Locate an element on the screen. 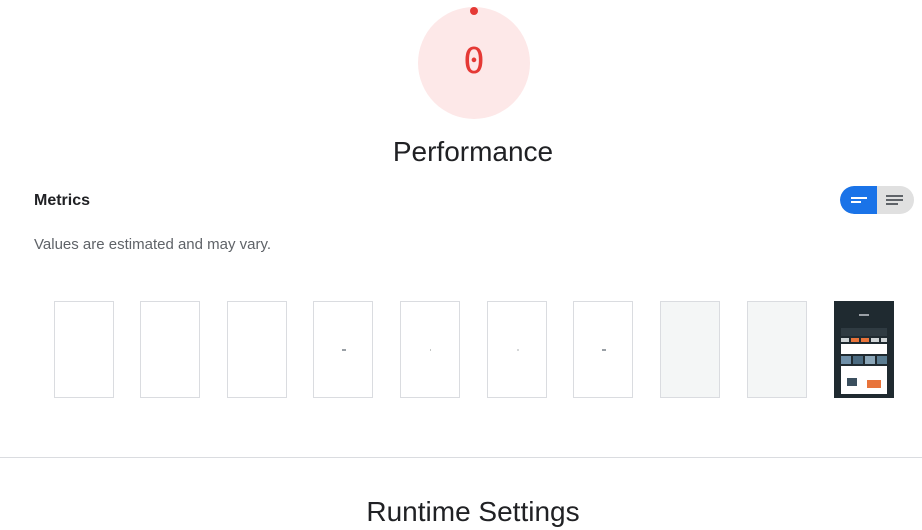 The image size is (922, 530). metrics-view-toggle is located at coordinates (877, 200).